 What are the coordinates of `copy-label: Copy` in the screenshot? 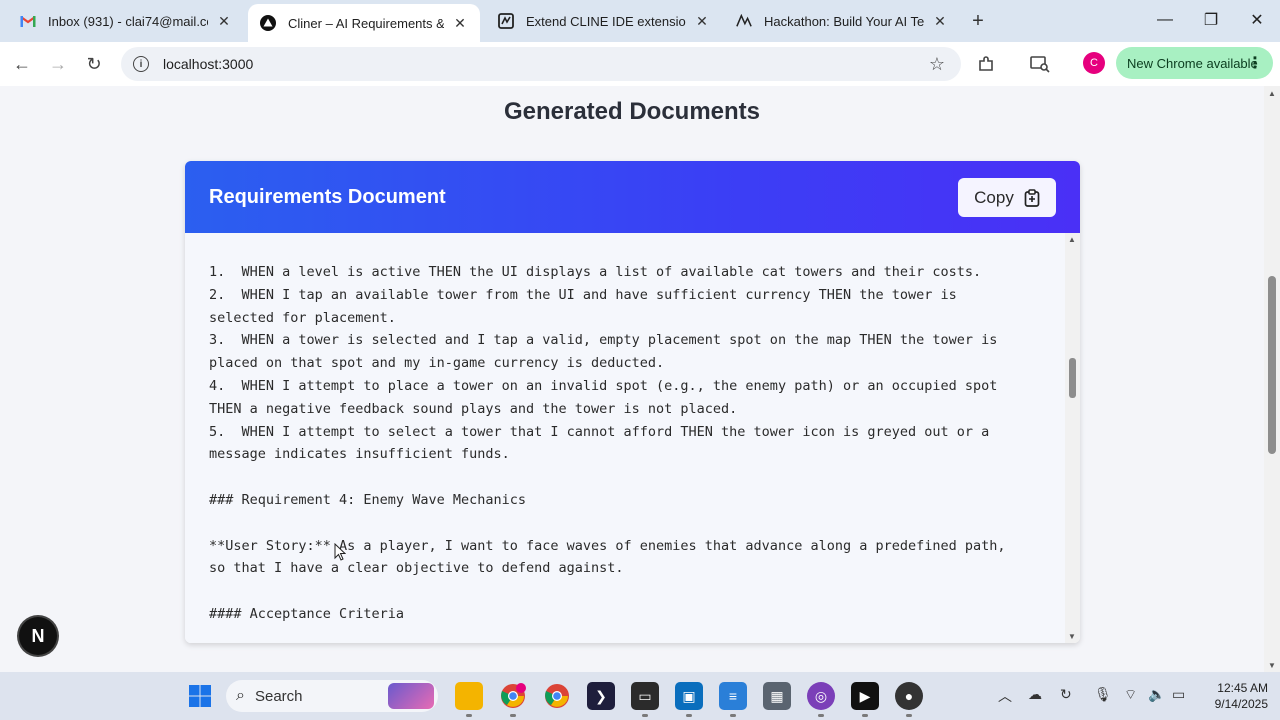 It's located at (994, 197).